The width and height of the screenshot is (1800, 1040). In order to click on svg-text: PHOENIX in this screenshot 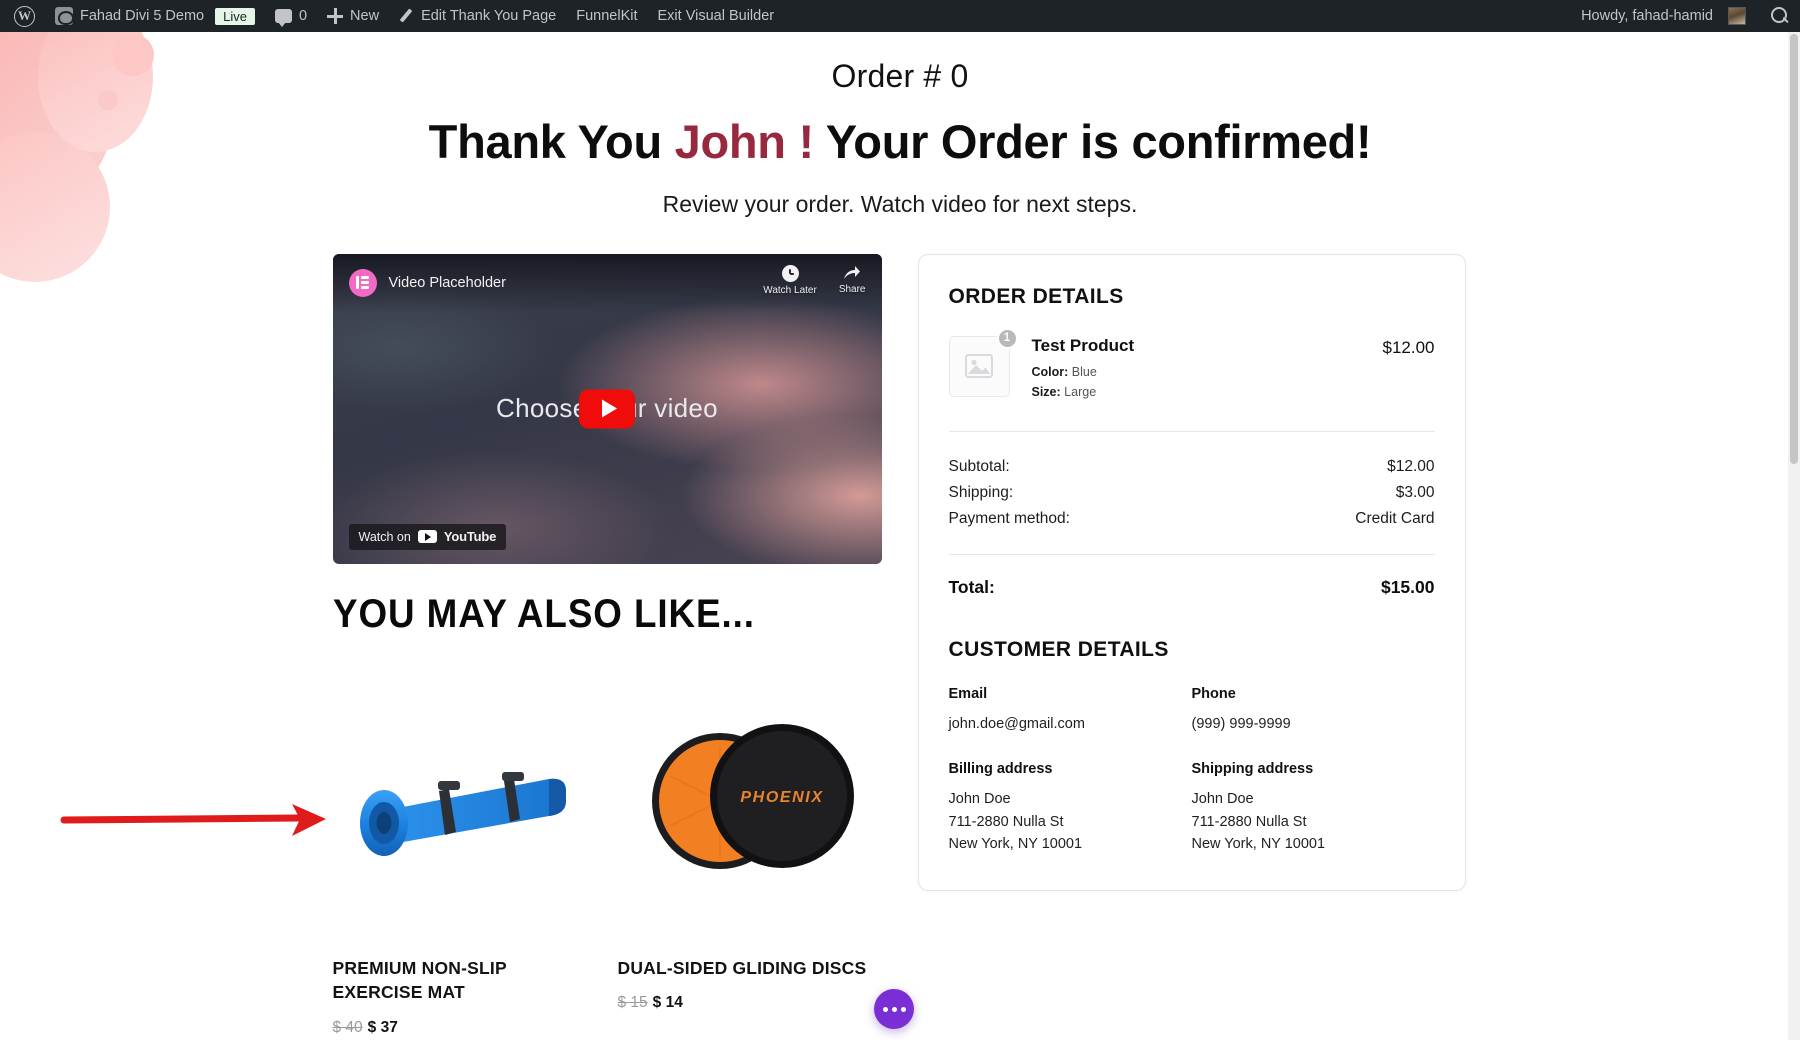, I will do `click(781, 797)`.